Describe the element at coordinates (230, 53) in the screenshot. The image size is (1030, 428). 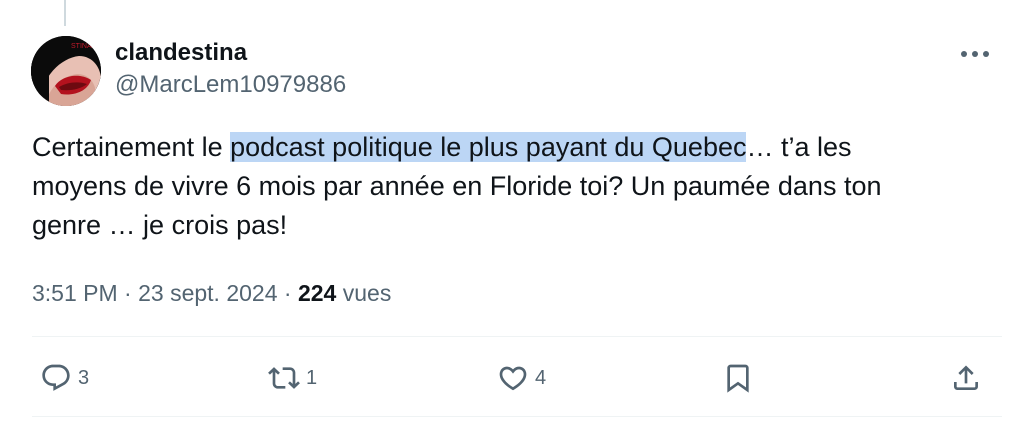
I see `author-display-name: clandestina` at that location.